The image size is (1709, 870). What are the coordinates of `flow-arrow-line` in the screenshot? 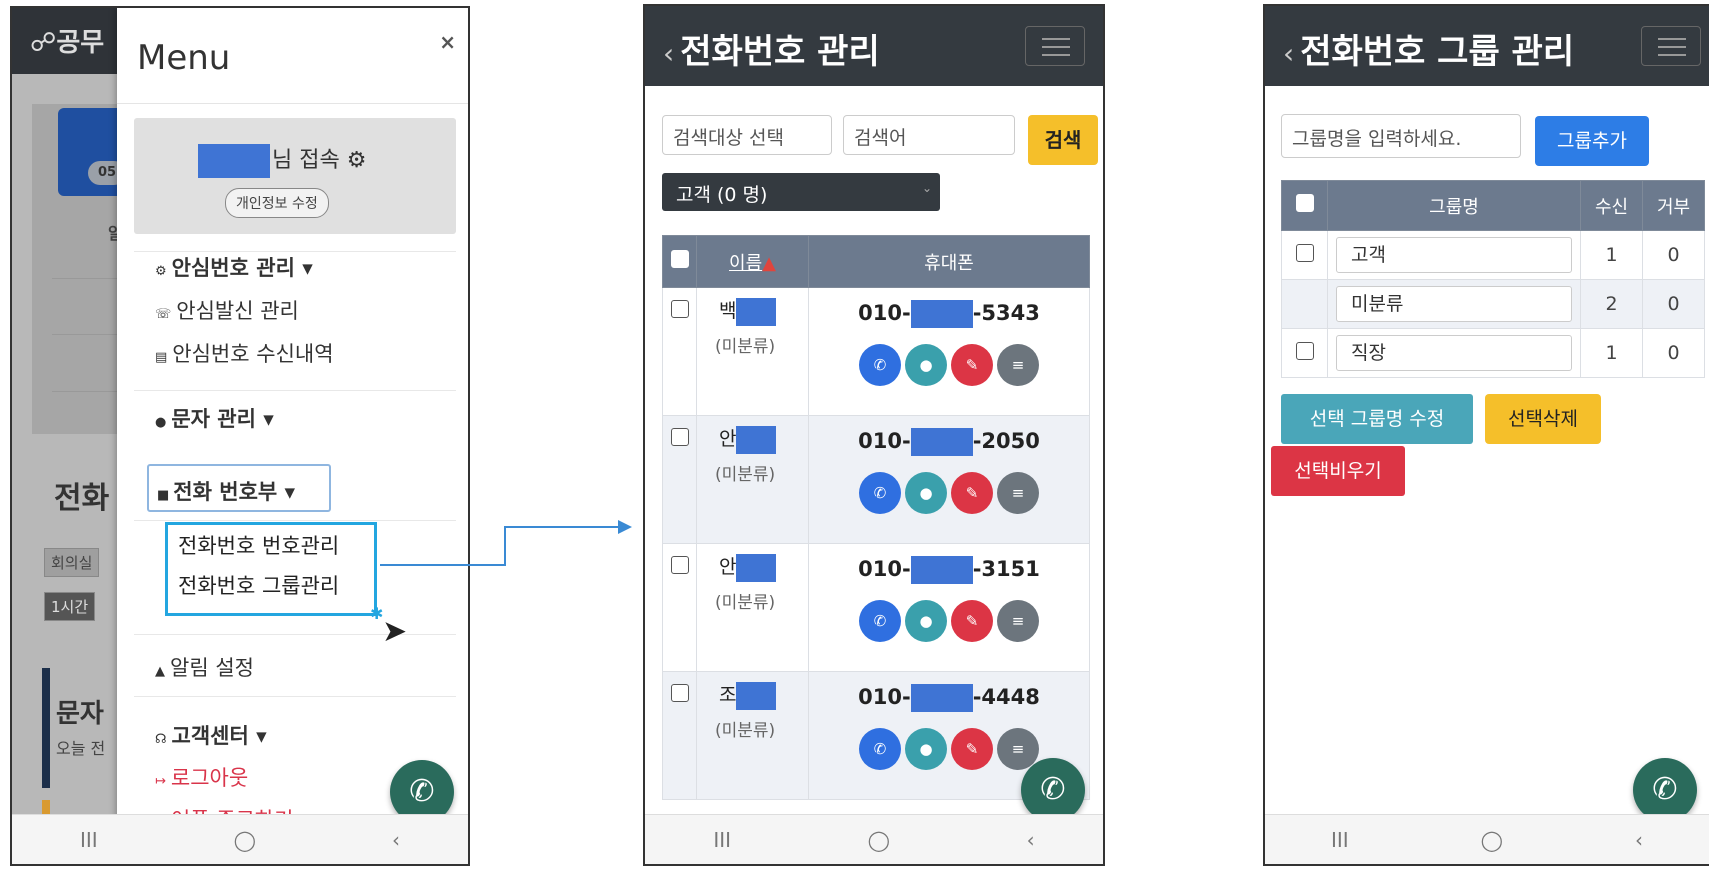 It's located at (500, 546).